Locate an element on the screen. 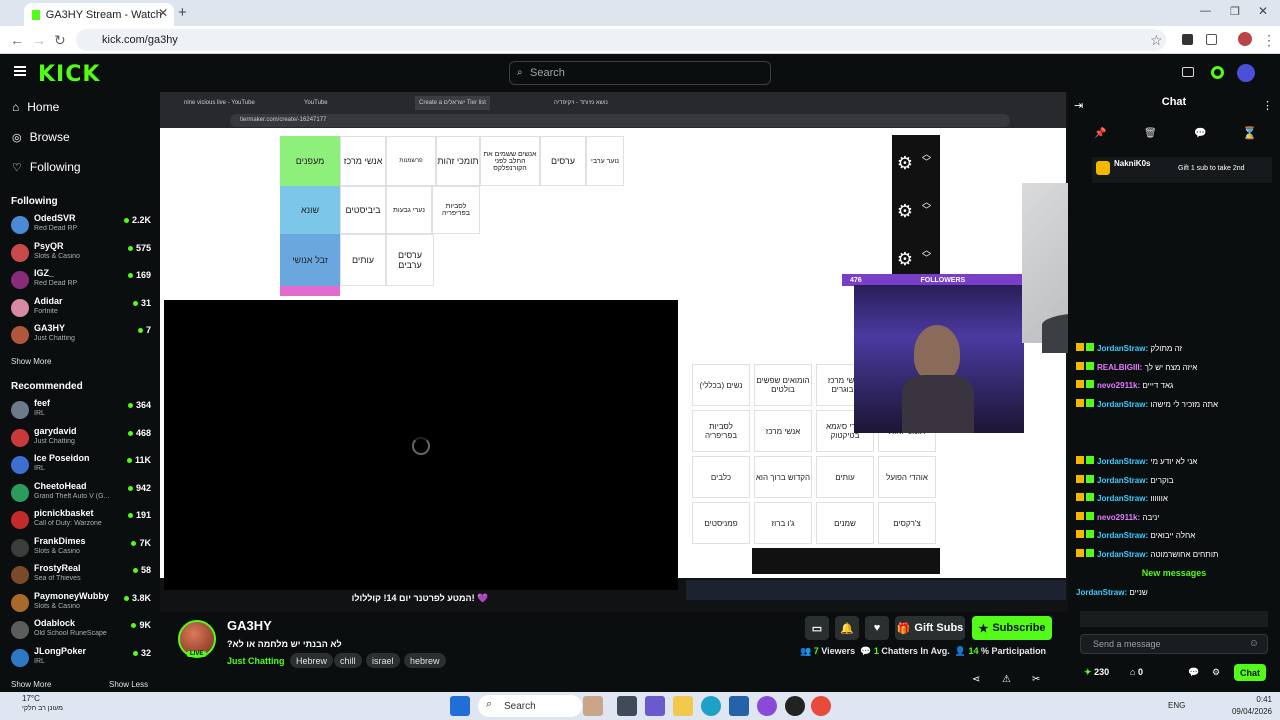 The image size is (1280, 720). kick-status-icon is located at coordinates (1217, 72).